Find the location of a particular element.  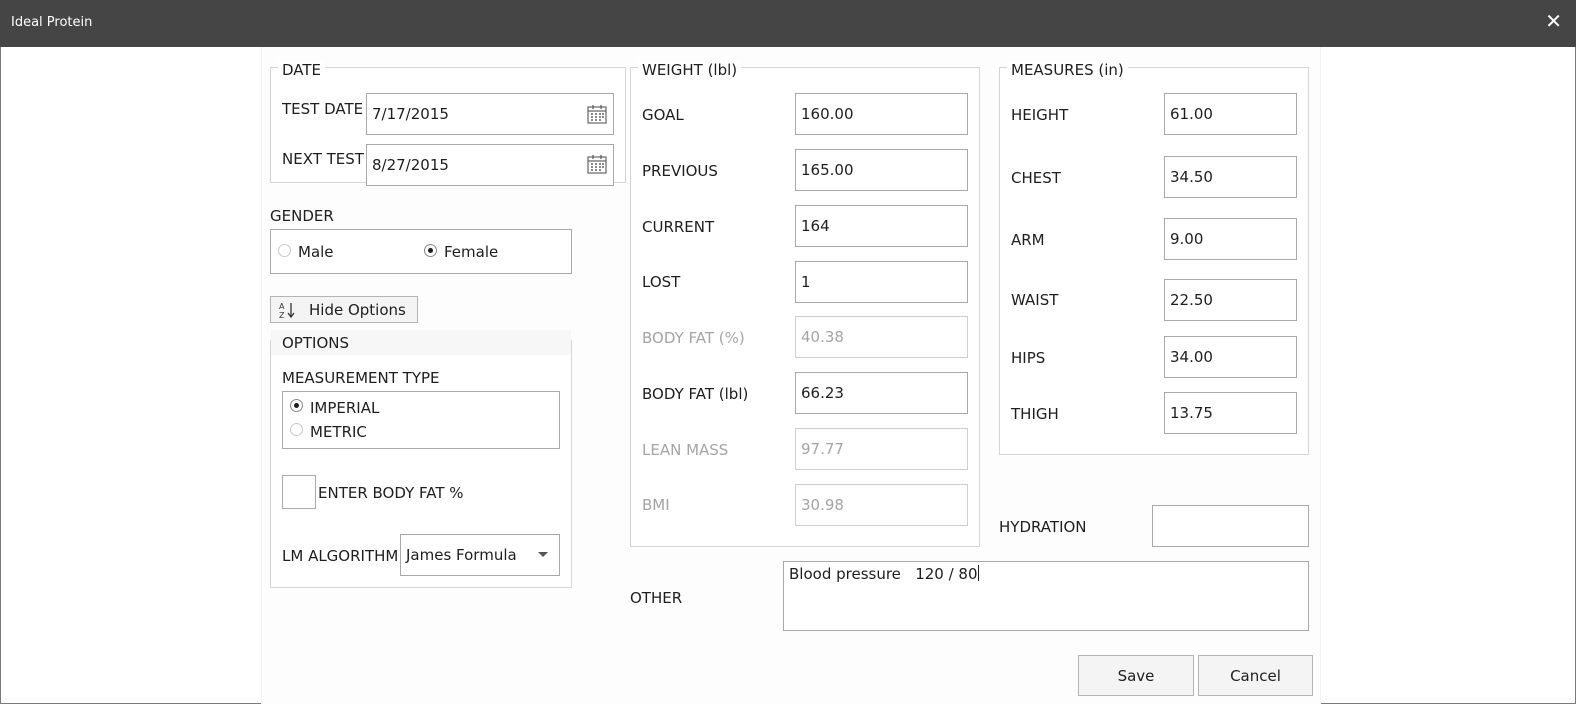

save-label: Save is located at coordinates (1136, 675).